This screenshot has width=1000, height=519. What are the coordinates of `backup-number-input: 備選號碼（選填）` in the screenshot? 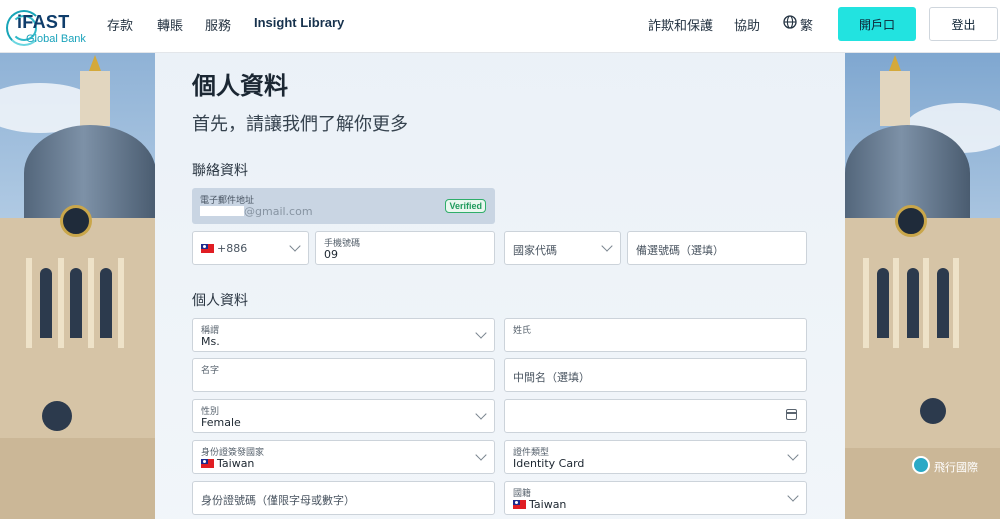 It's located at (717, 248).